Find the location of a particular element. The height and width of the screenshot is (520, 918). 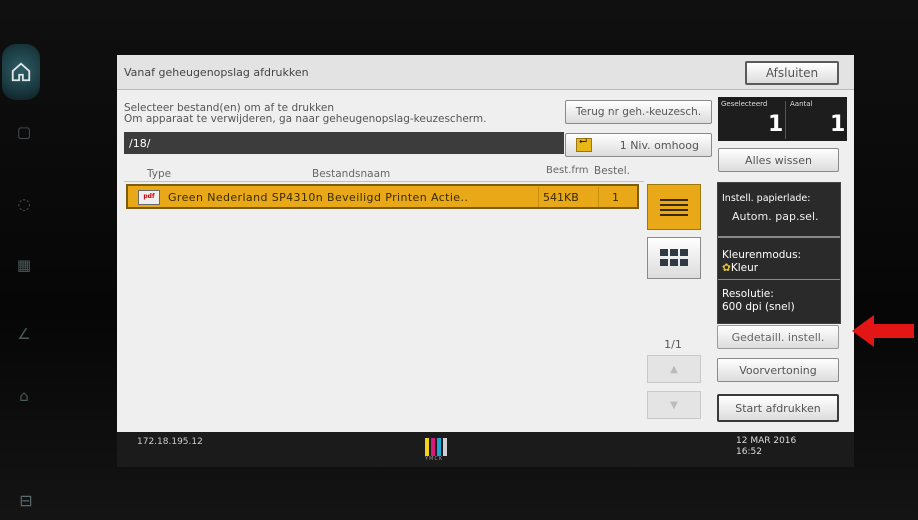

scroll-up-button: ▲ is located at coordinates (674, 369).